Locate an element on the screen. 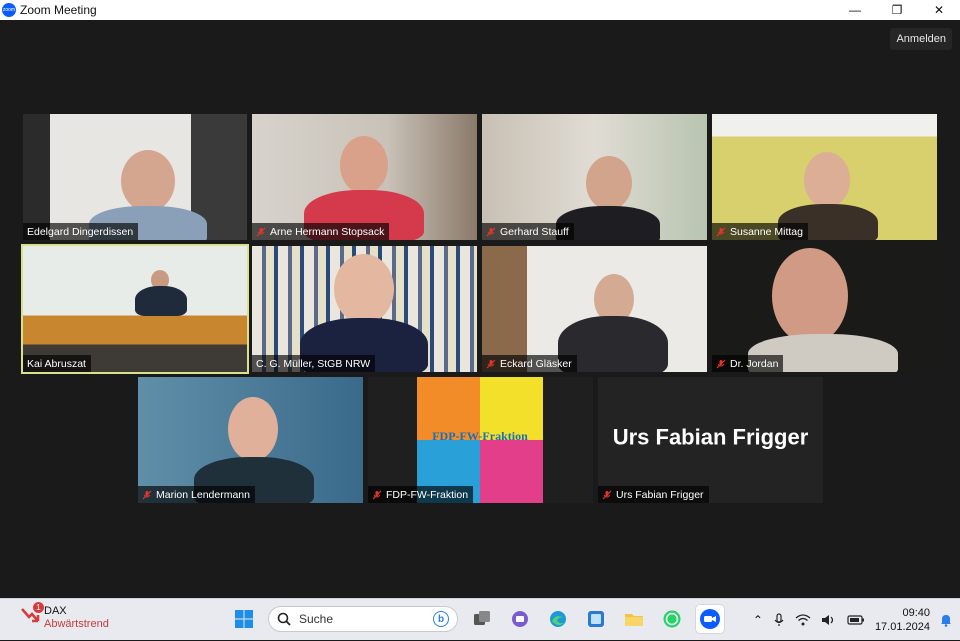 This screenshot has height=641, width=960. signin-button: Anmelden is located at coordinates (921, 39).